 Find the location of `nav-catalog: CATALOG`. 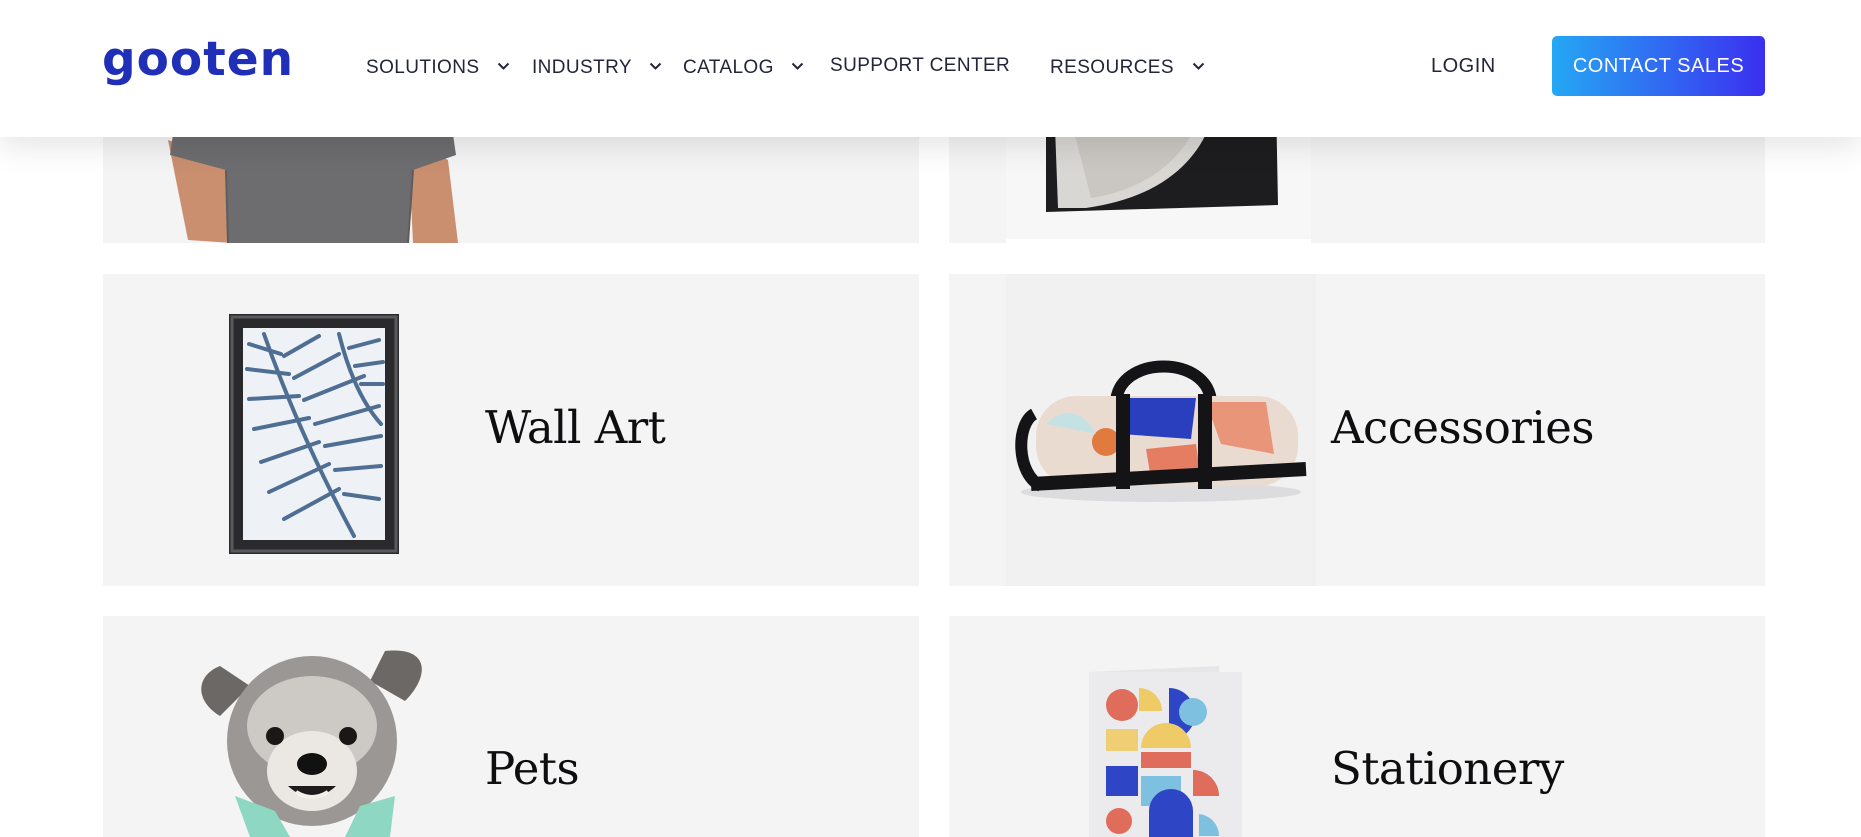

nav-catalog: CATALOG is located at coordinates (743, 66).